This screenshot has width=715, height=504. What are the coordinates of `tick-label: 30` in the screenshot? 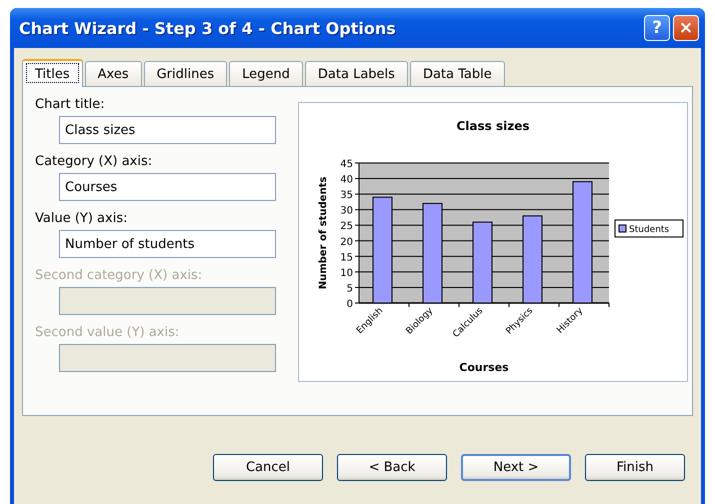 It's located at (346, 211).